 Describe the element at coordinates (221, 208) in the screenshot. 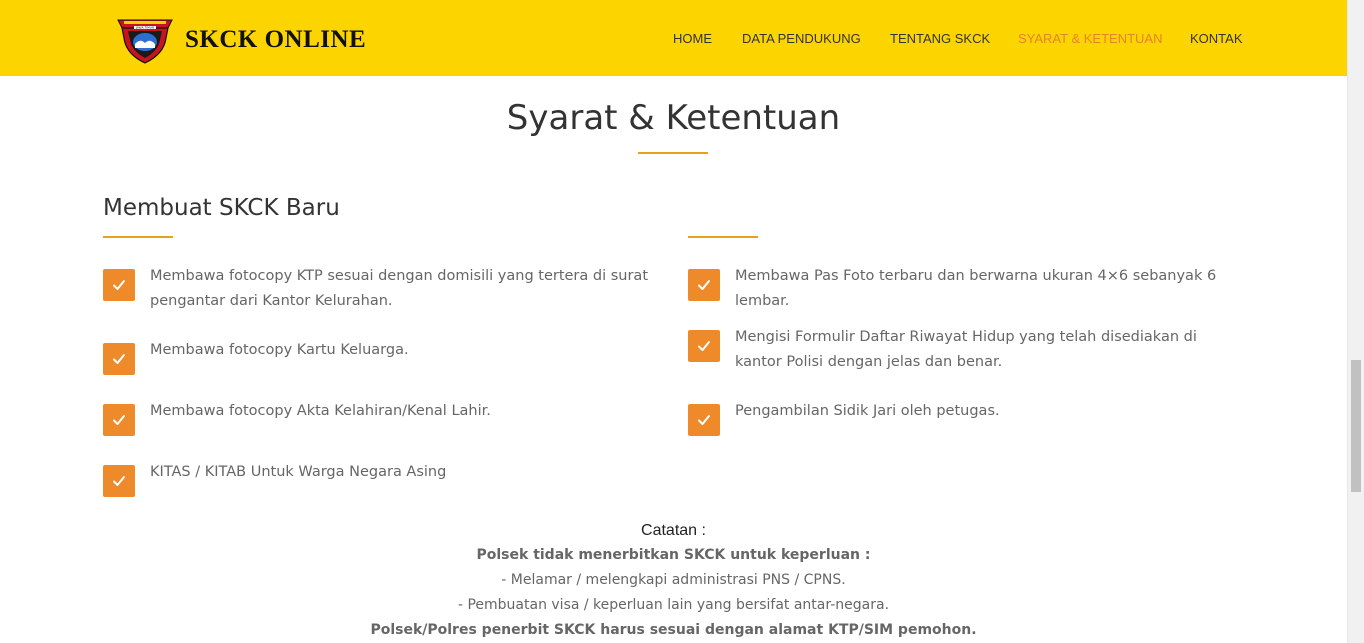

I see `section-heading: Membuat SKCK Baru` at that location.